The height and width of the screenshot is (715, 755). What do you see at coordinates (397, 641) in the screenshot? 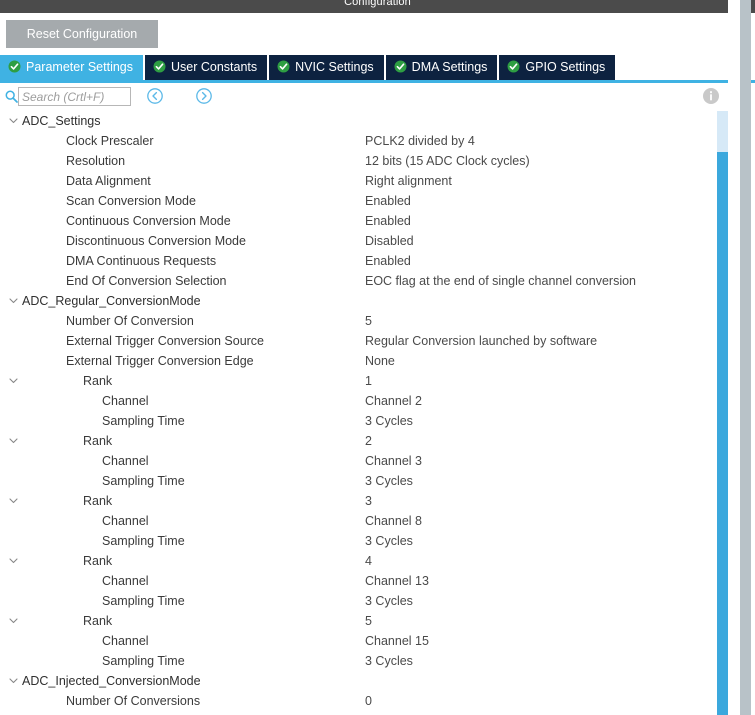
I see `tree-row-value: Channel 15` at bounding box center [397, 641].